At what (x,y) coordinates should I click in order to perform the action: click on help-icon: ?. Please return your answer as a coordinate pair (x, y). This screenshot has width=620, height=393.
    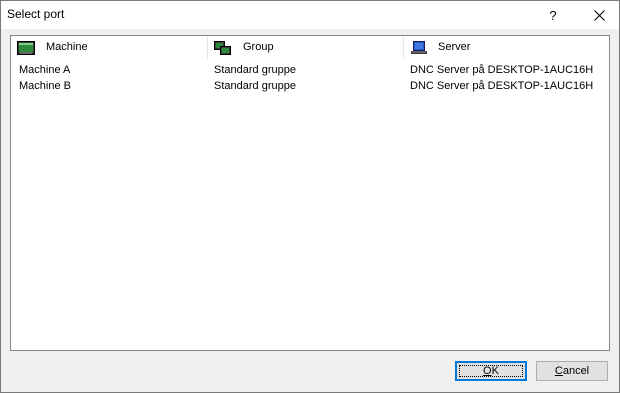
    Looking at the image, I should click on (553, 15).